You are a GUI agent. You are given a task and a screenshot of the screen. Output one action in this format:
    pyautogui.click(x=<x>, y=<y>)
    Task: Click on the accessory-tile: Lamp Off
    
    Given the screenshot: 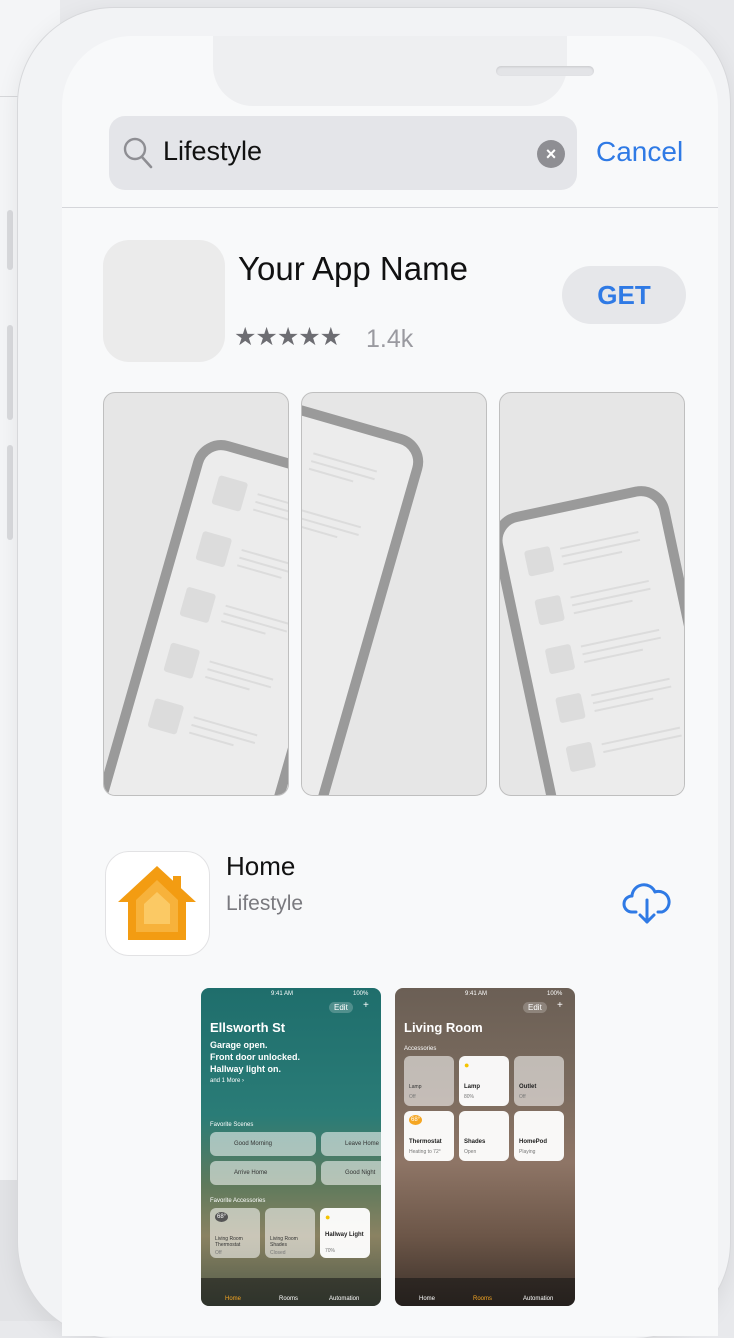 What is the action you would take?
    pyautogui.click(x=429, y=1081)
    